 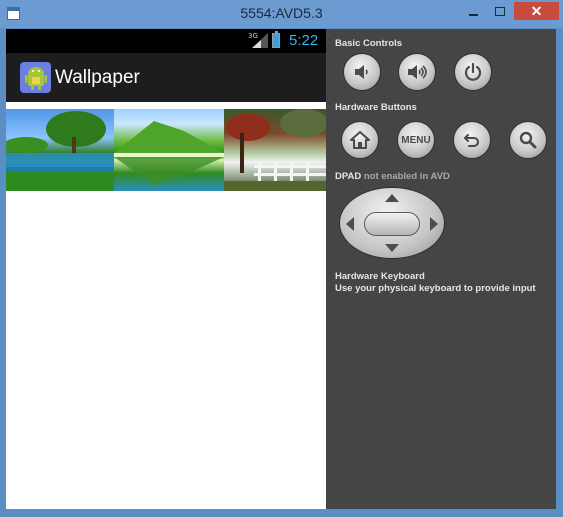 I want to click on menu-button-label: MENU, so click(x=416, y=140).